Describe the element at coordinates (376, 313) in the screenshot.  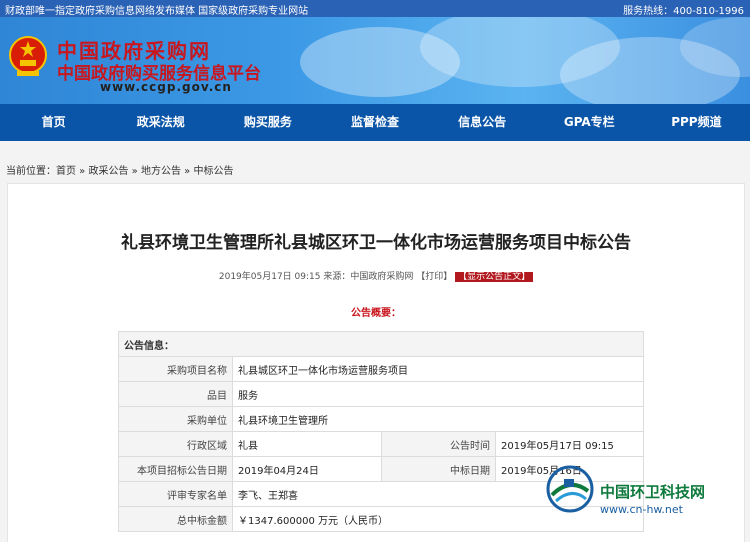
I see `summary-heading: 公告概要：` at that location.